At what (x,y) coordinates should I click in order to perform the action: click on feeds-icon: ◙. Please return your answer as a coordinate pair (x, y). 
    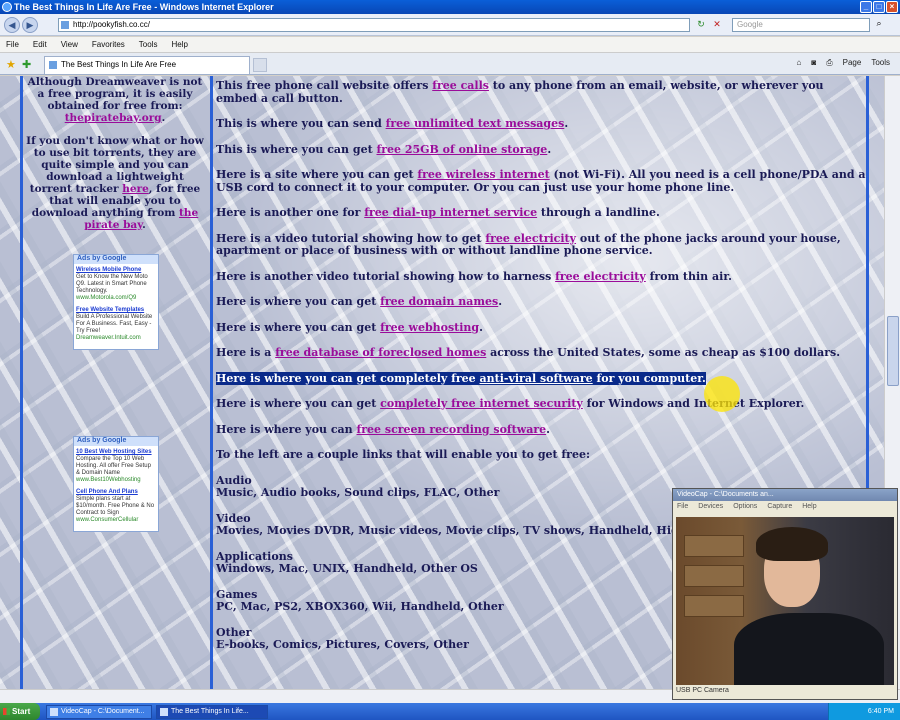
    Looking at the image, I should click on (813, 63).